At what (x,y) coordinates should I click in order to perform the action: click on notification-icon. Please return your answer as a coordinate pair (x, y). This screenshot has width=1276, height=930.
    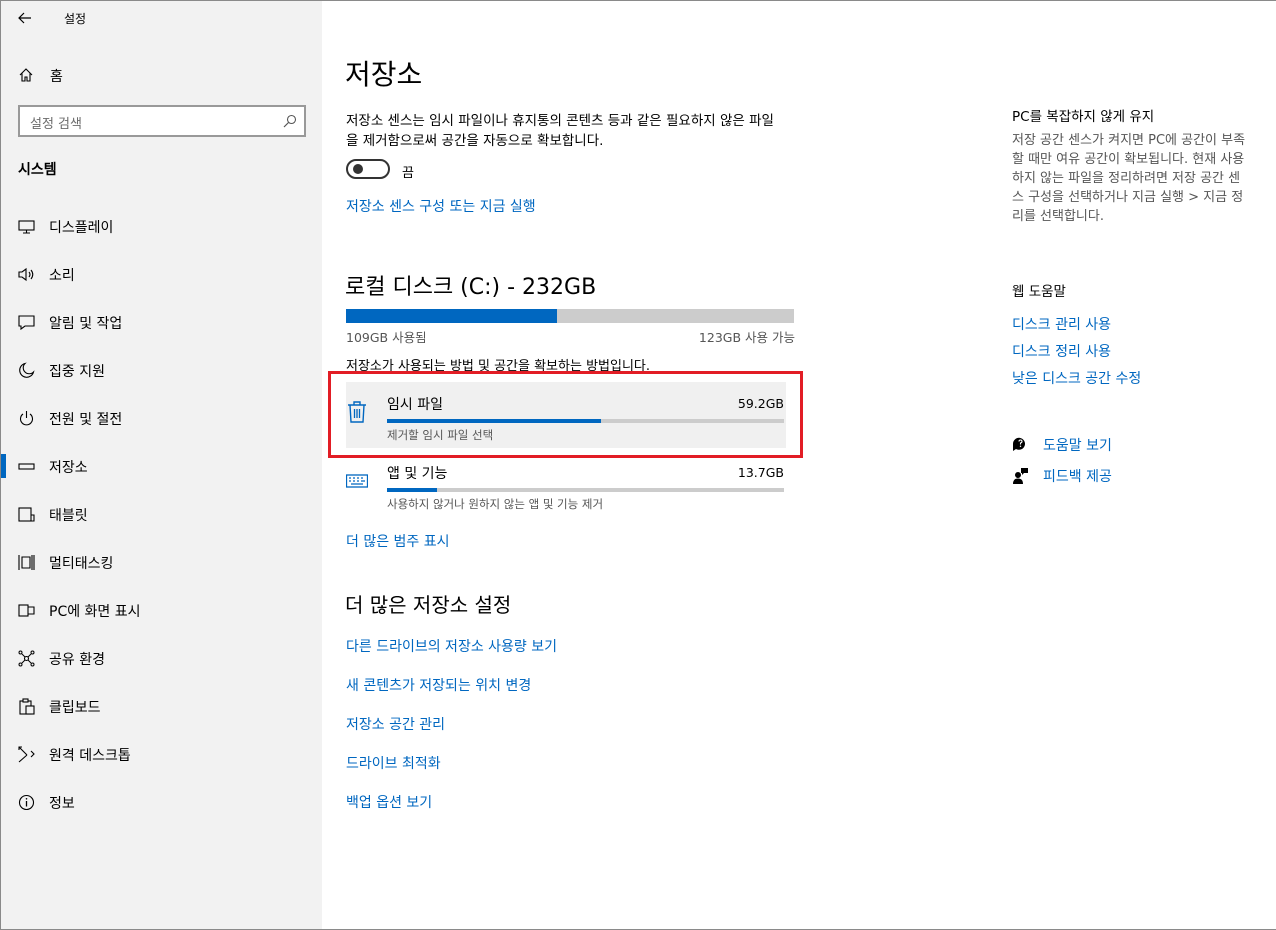
    Looking at the image, I should click on (26, 323).